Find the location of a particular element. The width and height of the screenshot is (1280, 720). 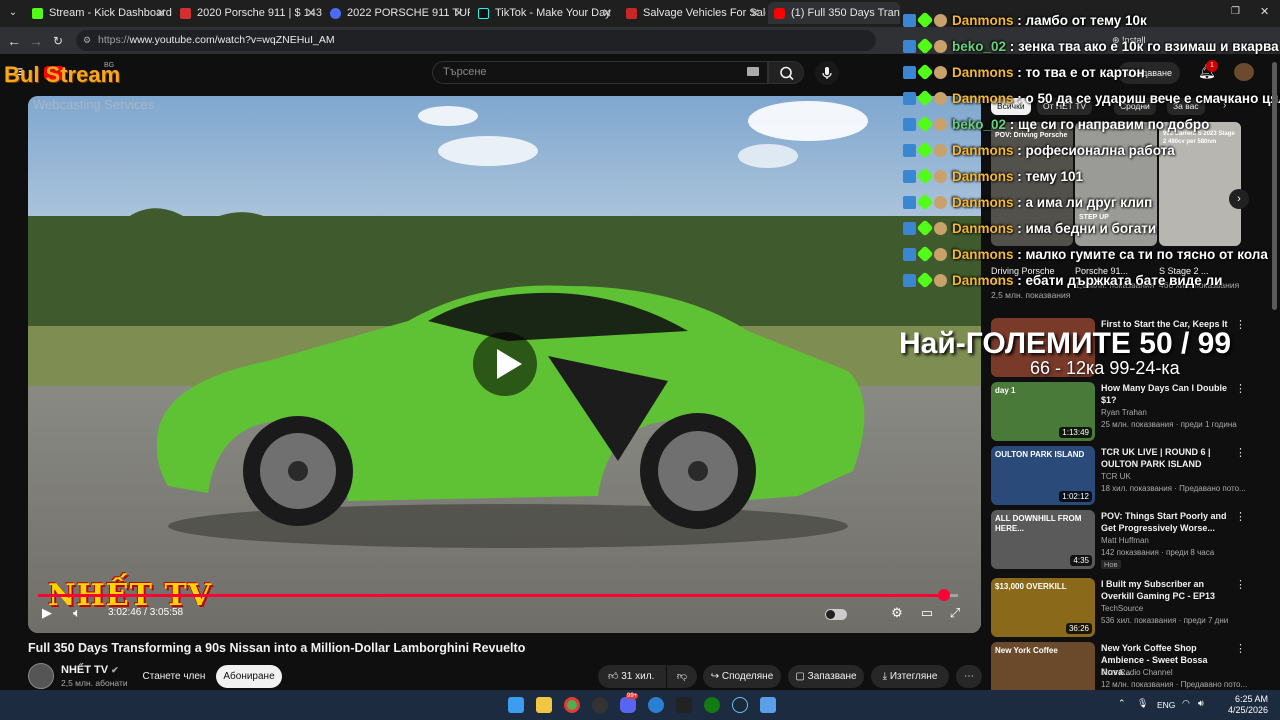

join-button: Станете член is located at coordinates (174, 676).